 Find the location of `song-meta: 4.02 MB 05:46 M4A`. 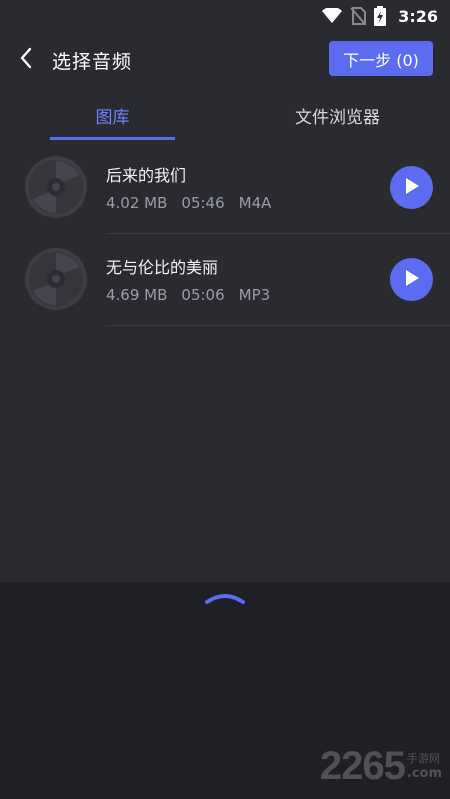

song-meta: 4.02 MB 05:46 M4A is located at coordinates (188, 203).